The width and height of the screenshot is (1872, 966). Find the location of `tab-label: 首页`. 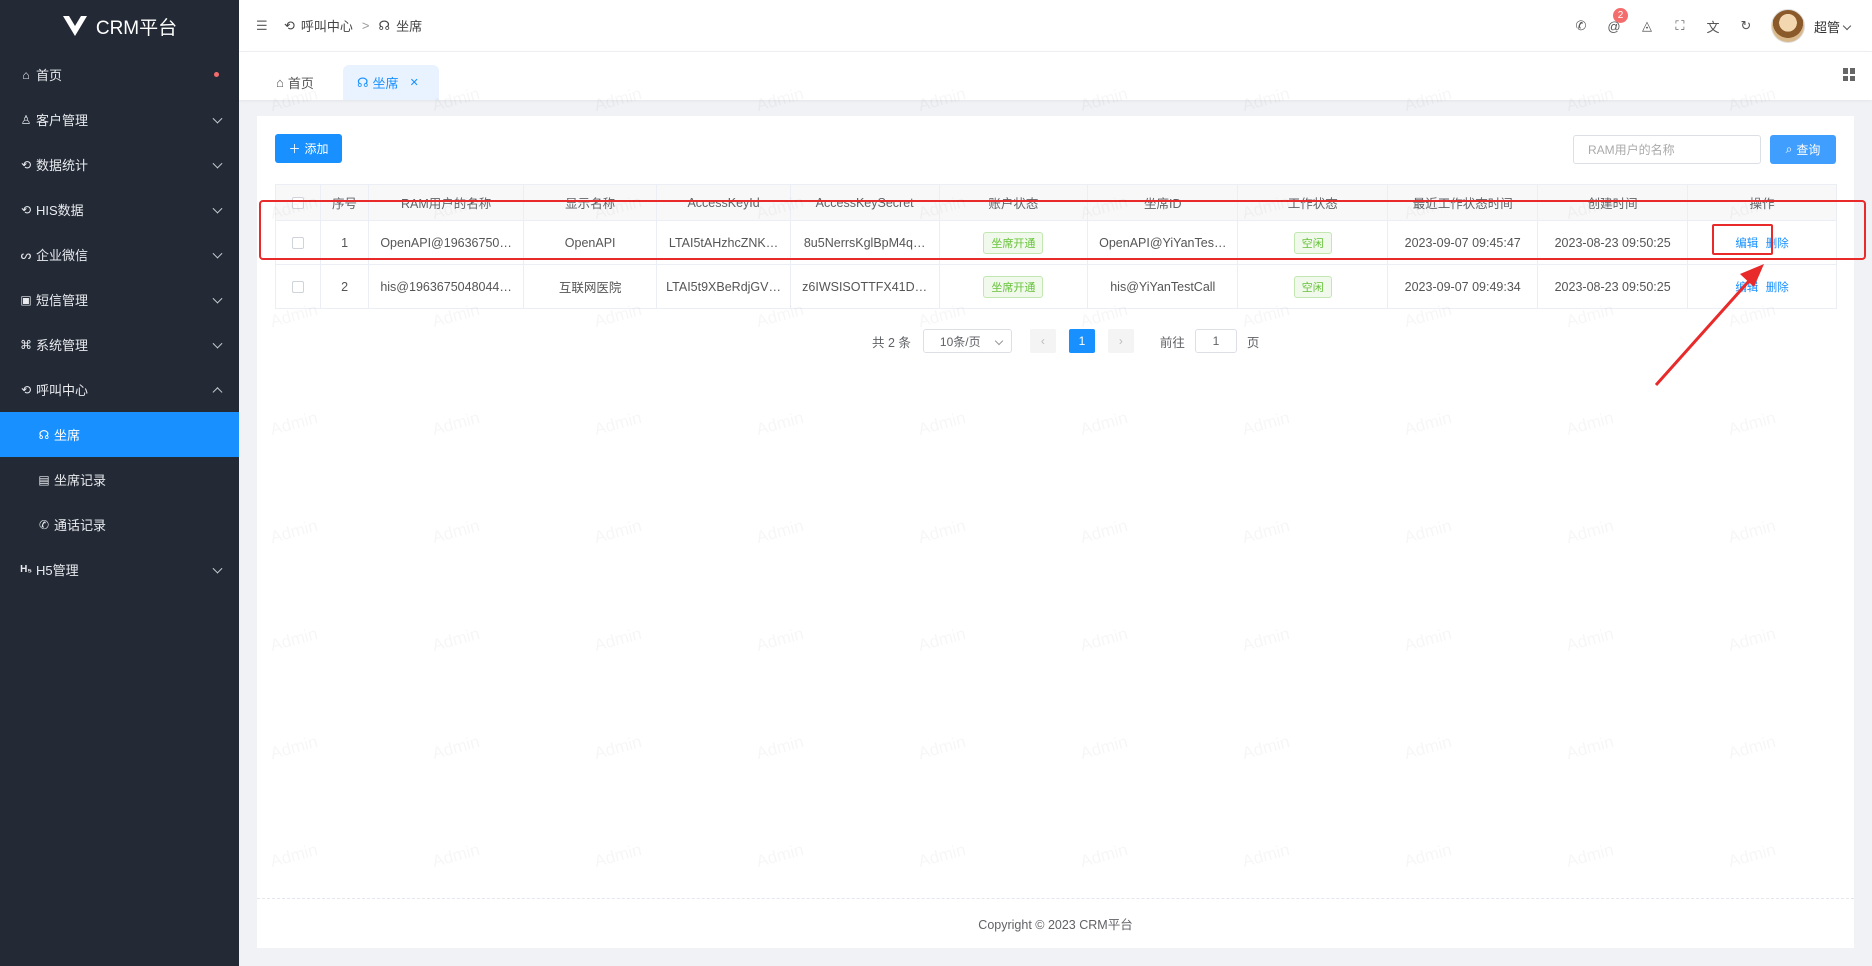

tab-label: 首页 is located at coordinates (300, 83).